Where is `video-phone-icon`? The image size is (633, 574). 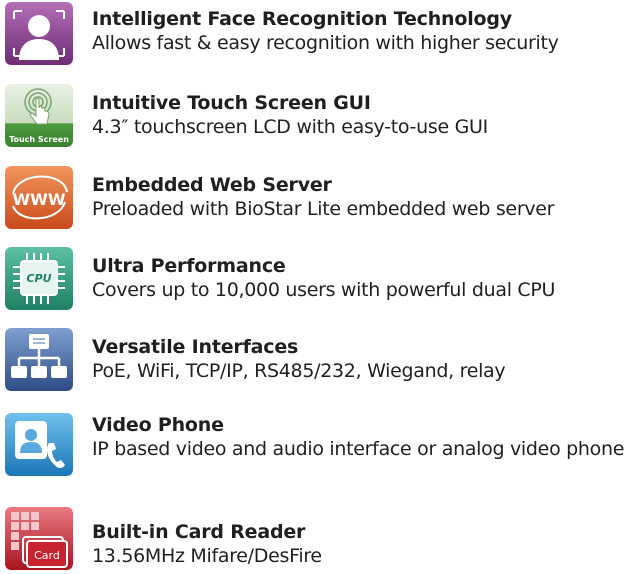 video-phone-icon is located at coordinates (39, 444).